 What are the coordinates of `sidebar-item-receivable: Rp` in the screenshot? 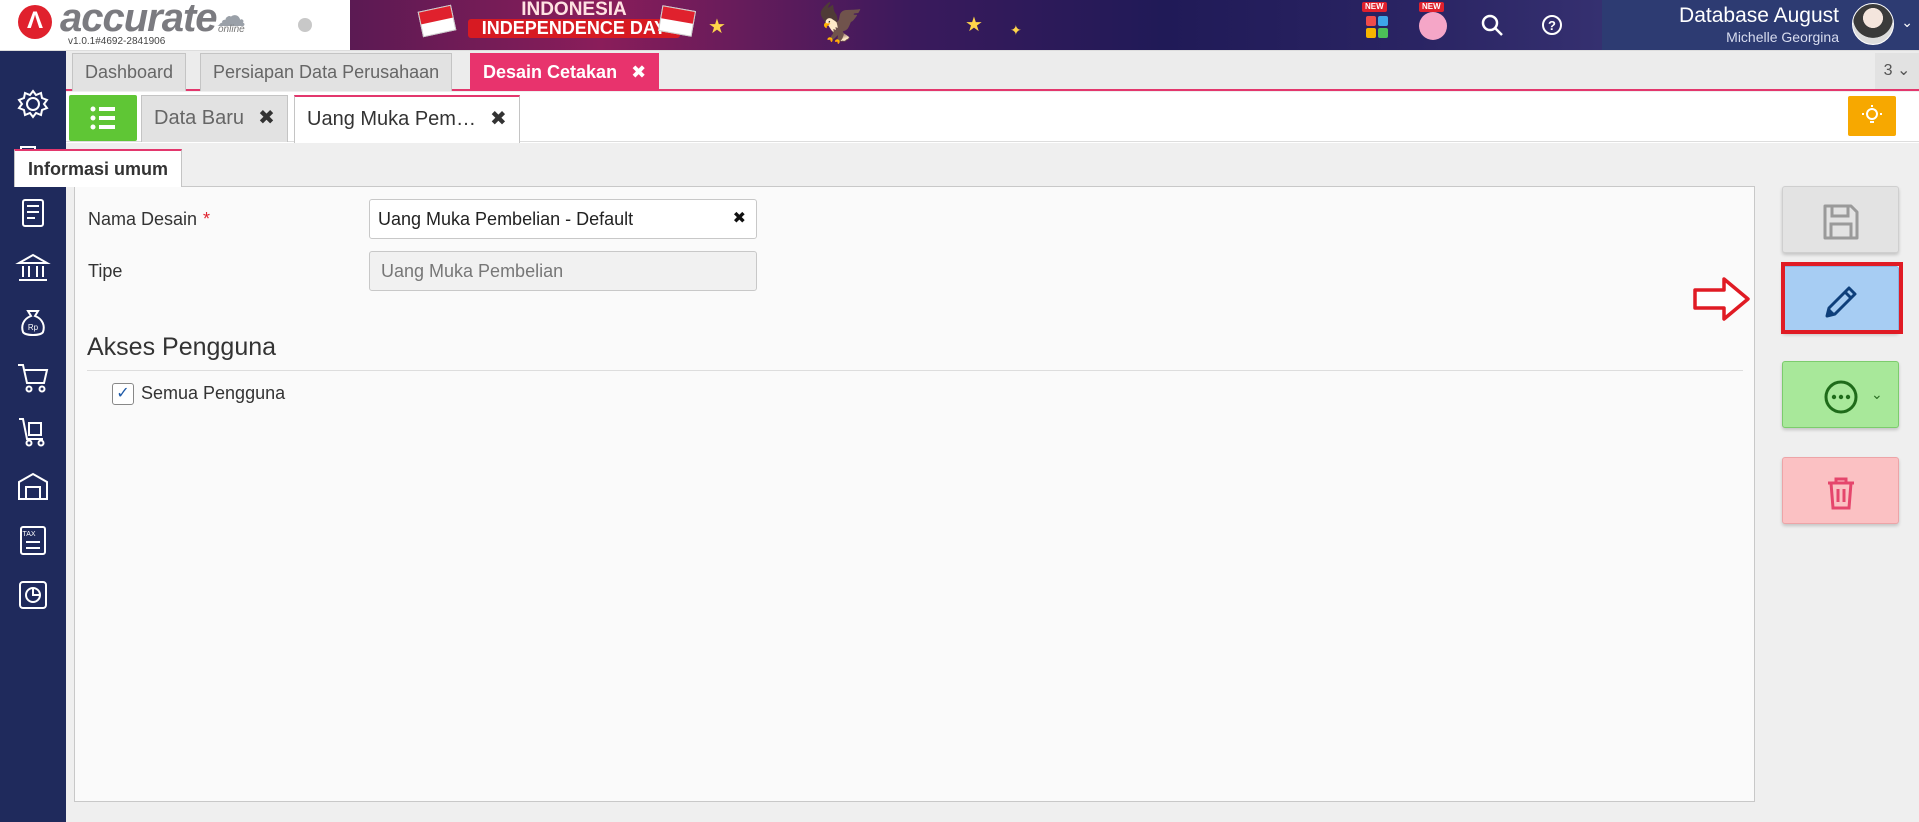 It's located at (33, 322).